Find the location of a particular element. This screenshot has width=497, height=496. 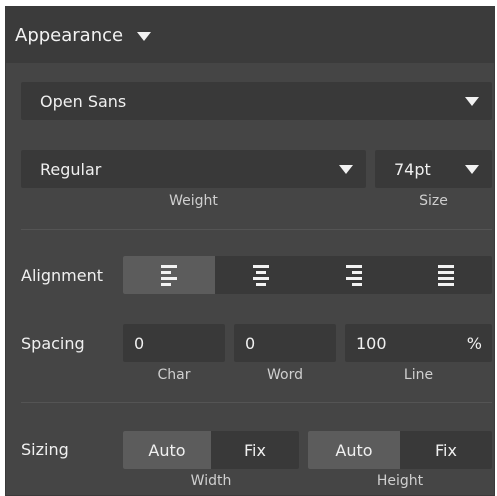

justify-align-icon is located at coordinates (445, 275).